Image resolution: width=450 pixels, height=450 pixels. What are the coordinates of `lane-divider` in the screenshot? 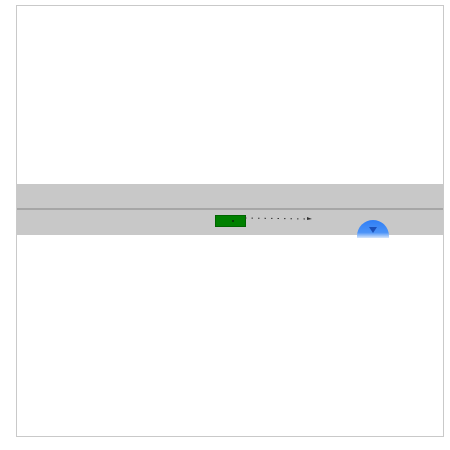 It's located at (230, 209).